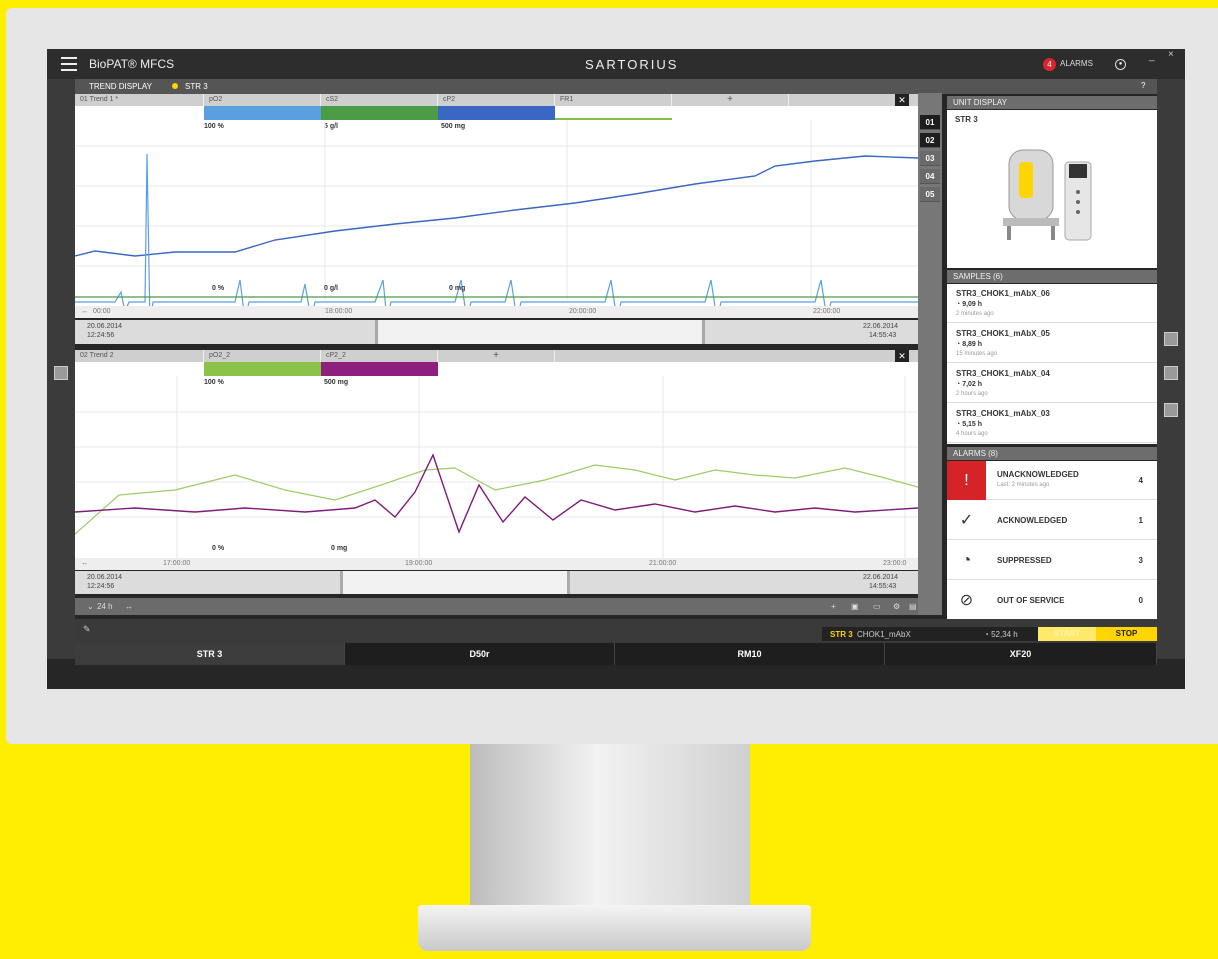 This screenshot has height=959, width=1218. I want to click on trend-page-05: 05, so click(930, 194).